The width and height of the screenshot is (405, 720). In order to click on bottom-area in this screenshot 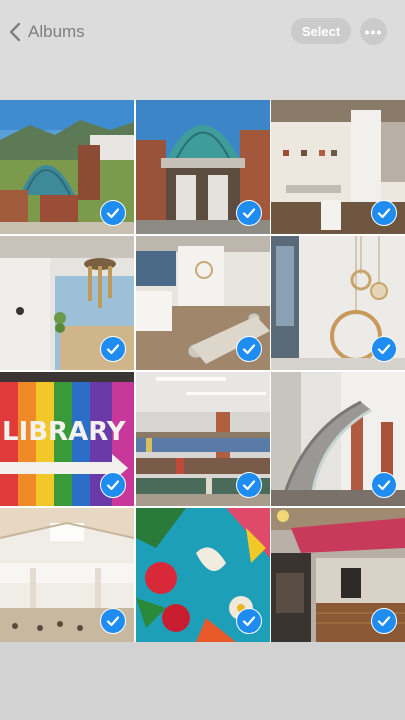, I will do `click(202, 689)`.